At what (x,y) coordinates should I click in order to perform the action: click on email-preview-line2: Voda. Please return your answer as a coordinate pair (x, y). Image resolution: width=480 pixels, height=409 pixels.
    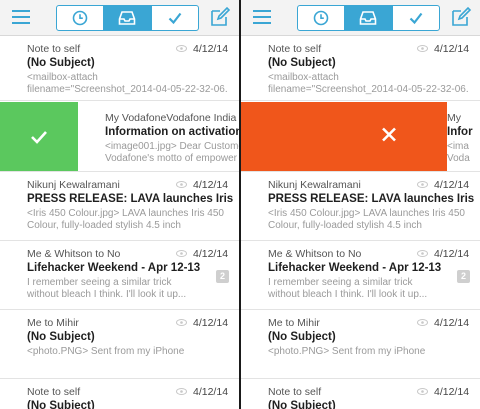
    Looking at the image, I should click on (458, 158).